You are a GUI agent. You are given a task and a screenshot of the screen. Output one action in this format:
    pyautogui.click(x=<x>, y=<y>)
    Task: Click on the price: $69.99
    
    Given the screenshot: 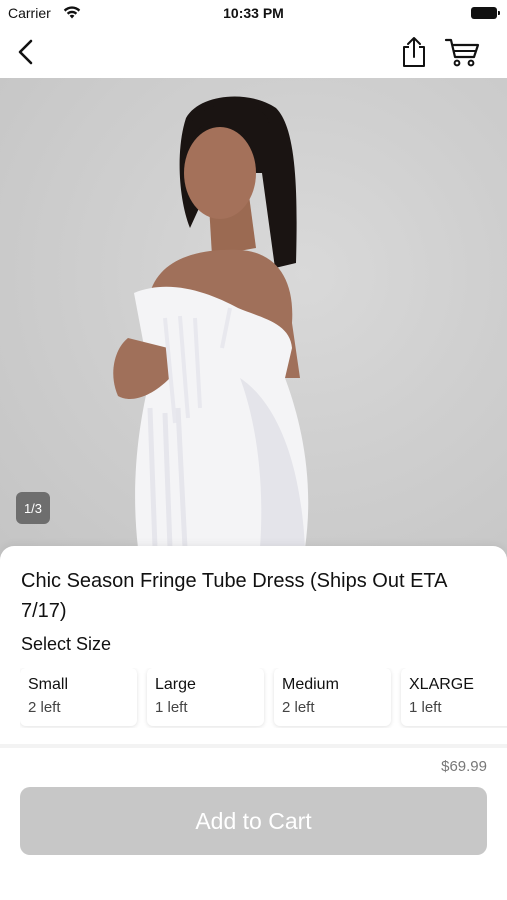 What is the action you would take?
    pyautogui.click(x=464, y=766)
    